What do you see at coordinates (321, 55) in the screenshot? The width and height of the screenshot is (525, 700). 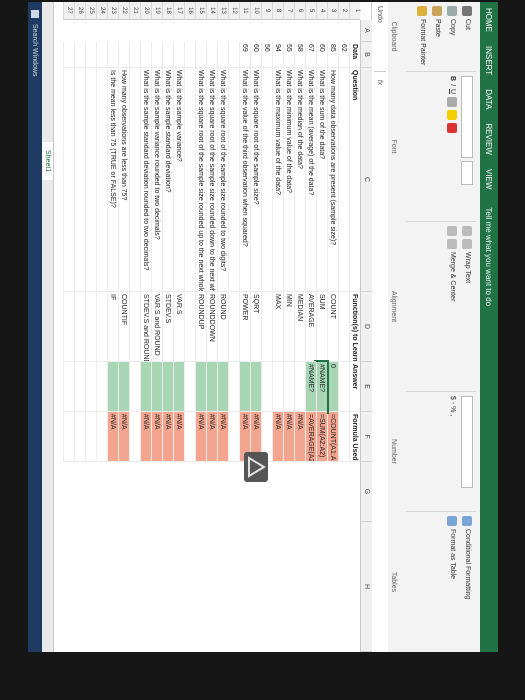 I see `cell-b4: 60` at bounding box center [321, 55].